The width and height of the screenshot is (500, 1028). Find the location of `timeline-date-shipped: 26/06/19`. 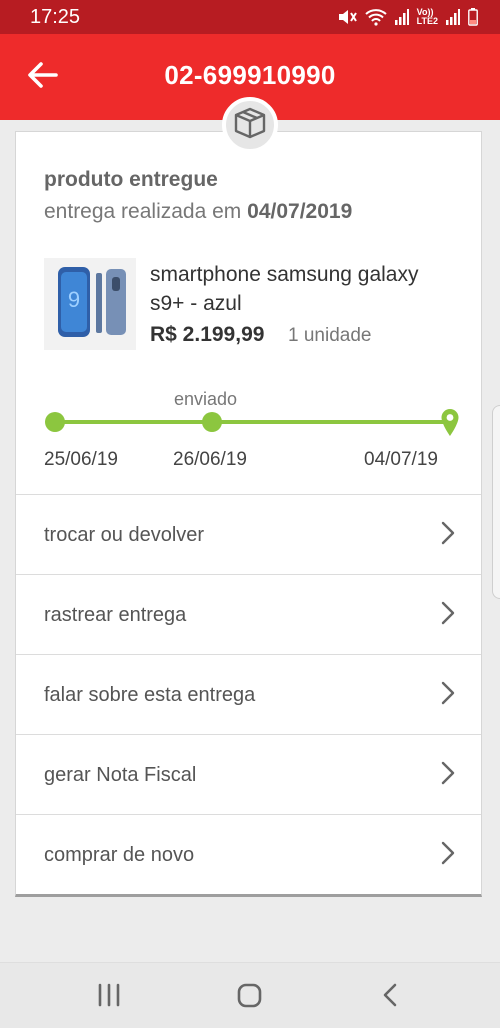

timeline-date-shipped: 26/06/19 is located at coordinates (210, 459).